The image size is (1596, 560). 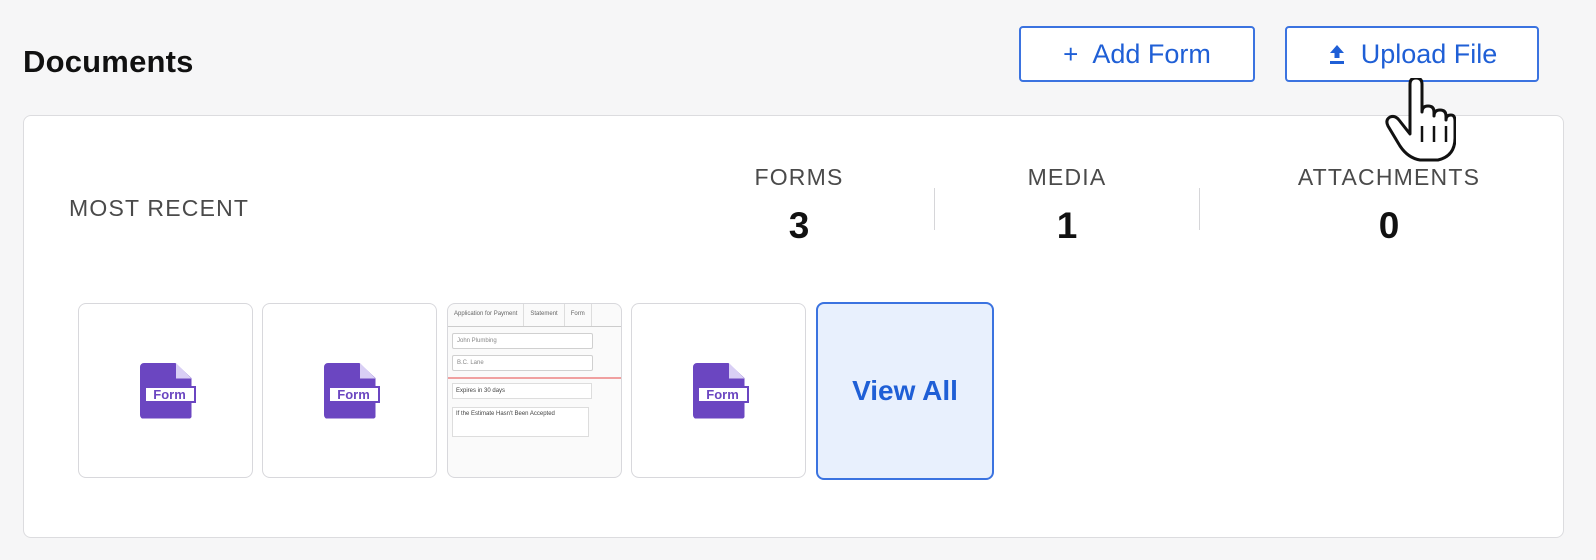 I want to click on plus-icon: +, so click(x=1071, y=54).